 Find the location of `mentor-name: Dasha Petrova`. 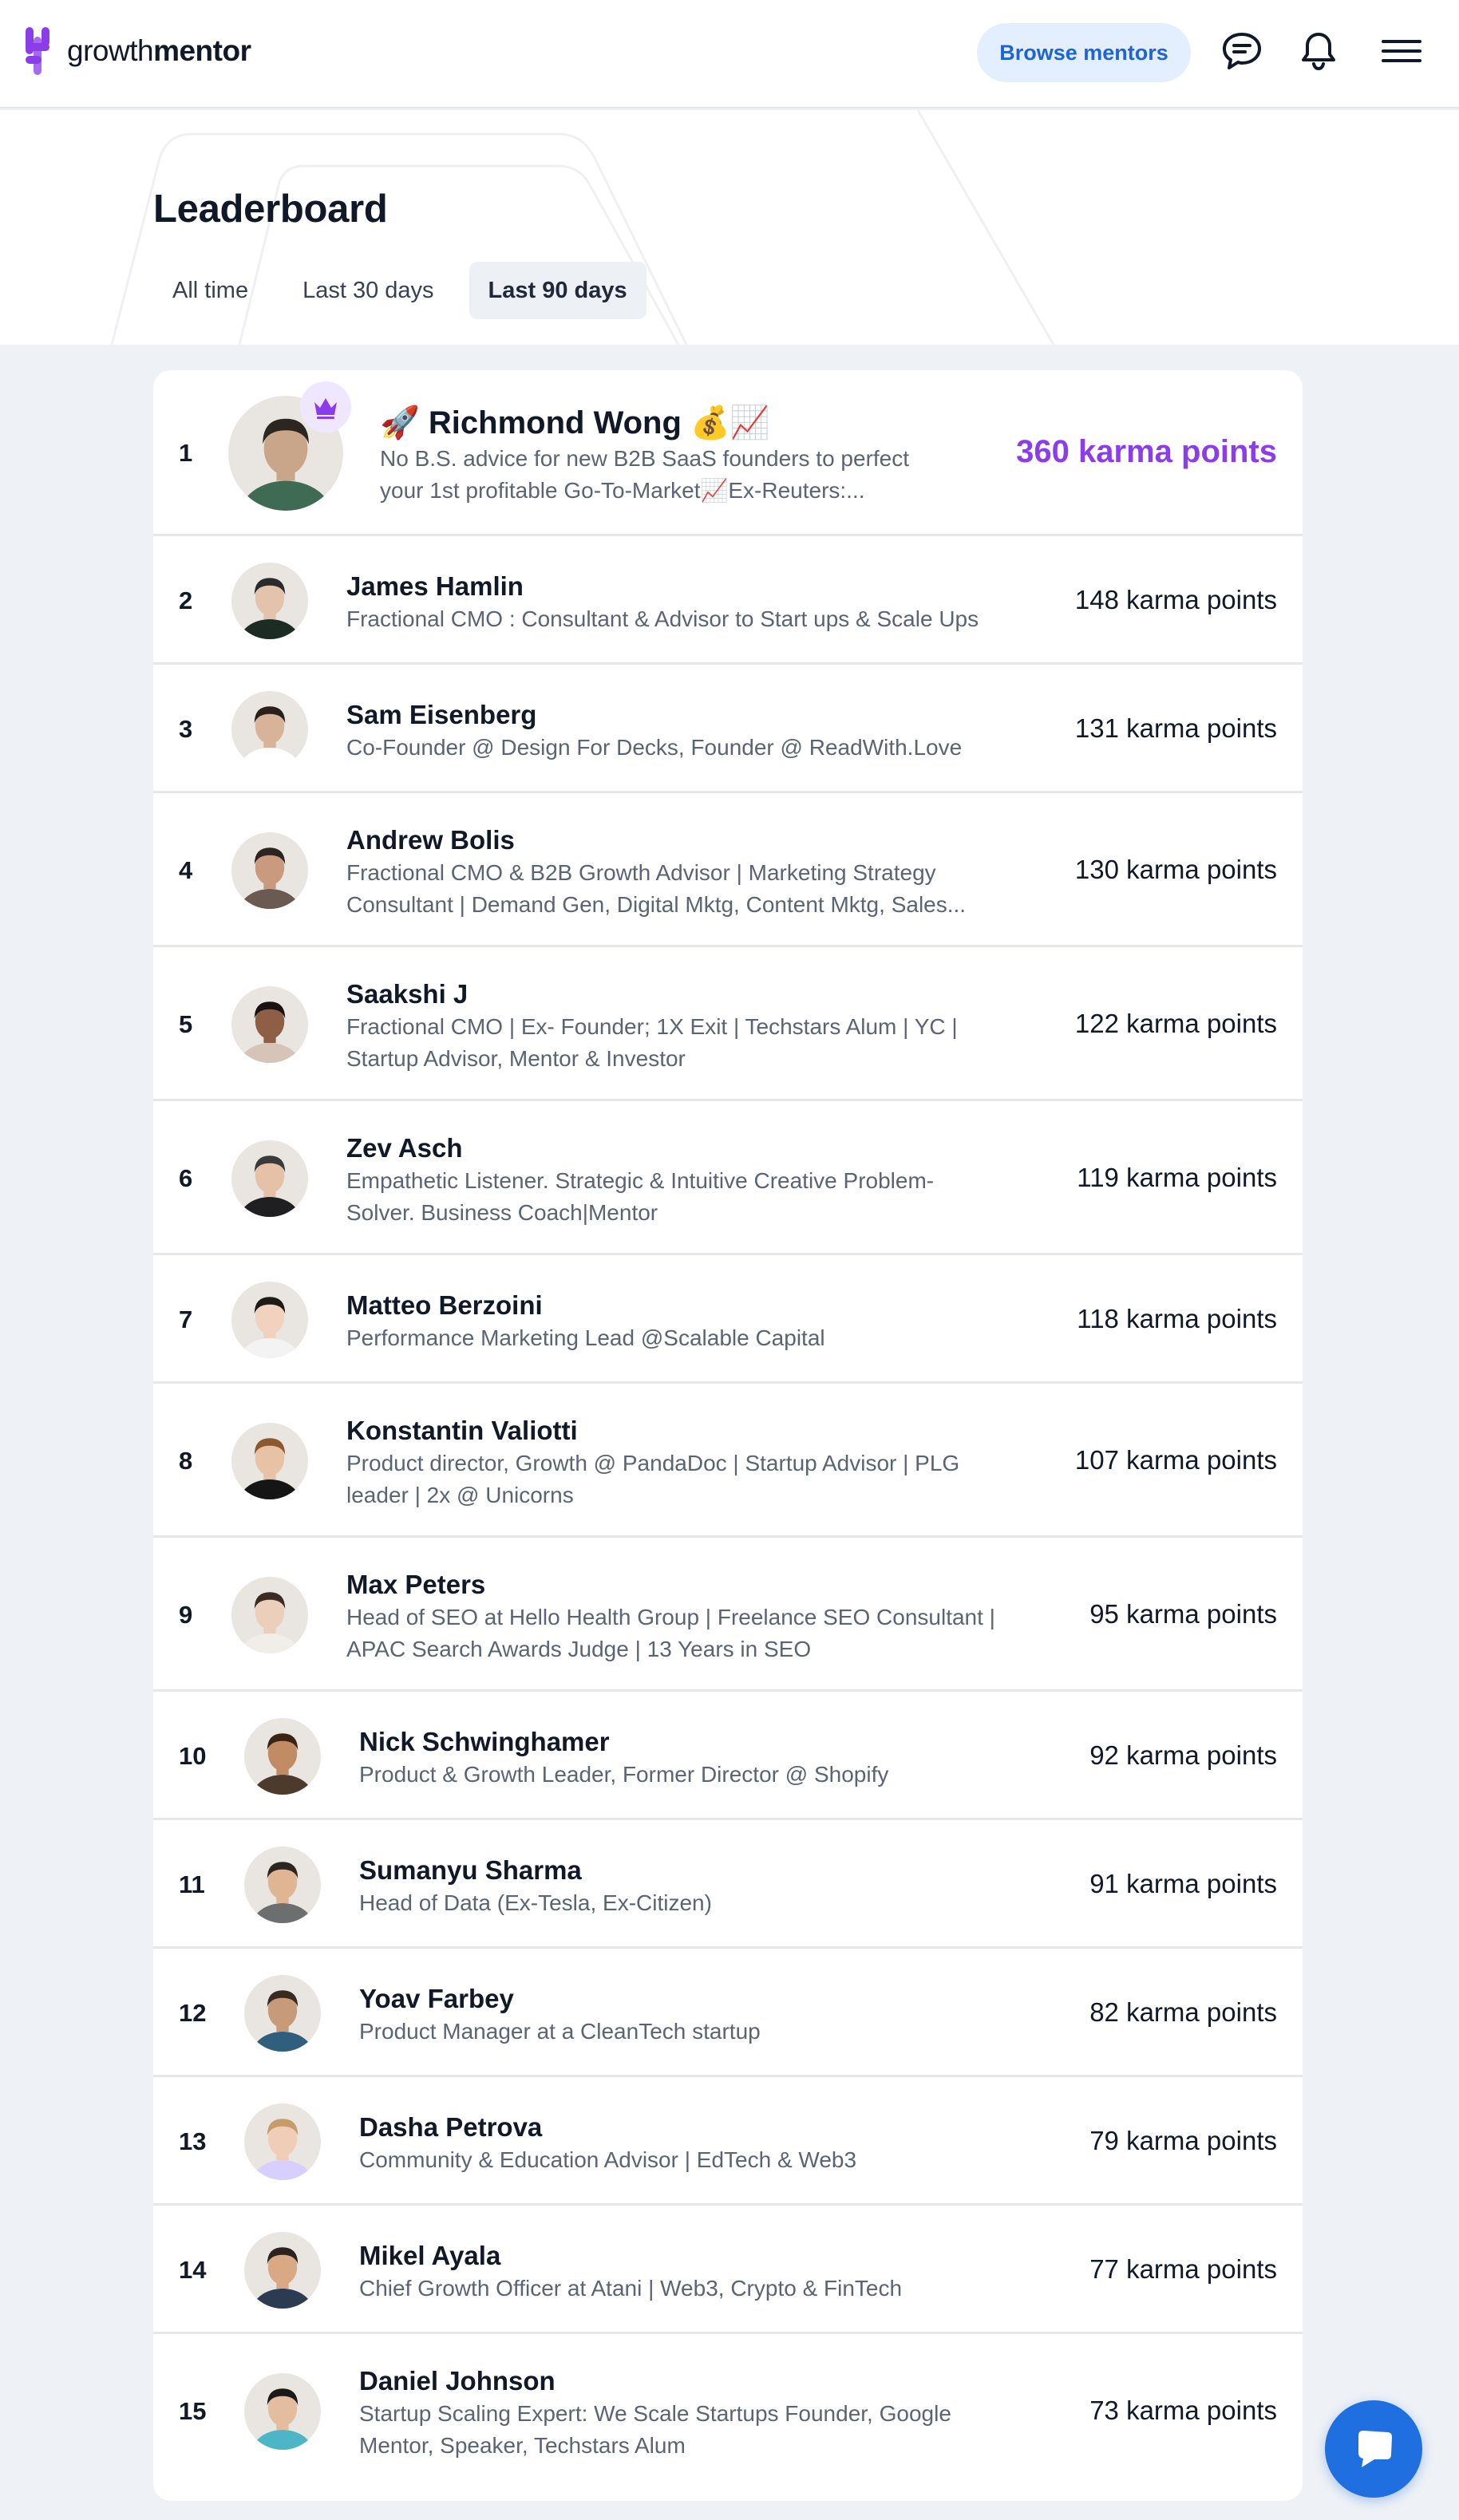

mentor-name: Dasha Petrova is located at coordinates (607, 2127).